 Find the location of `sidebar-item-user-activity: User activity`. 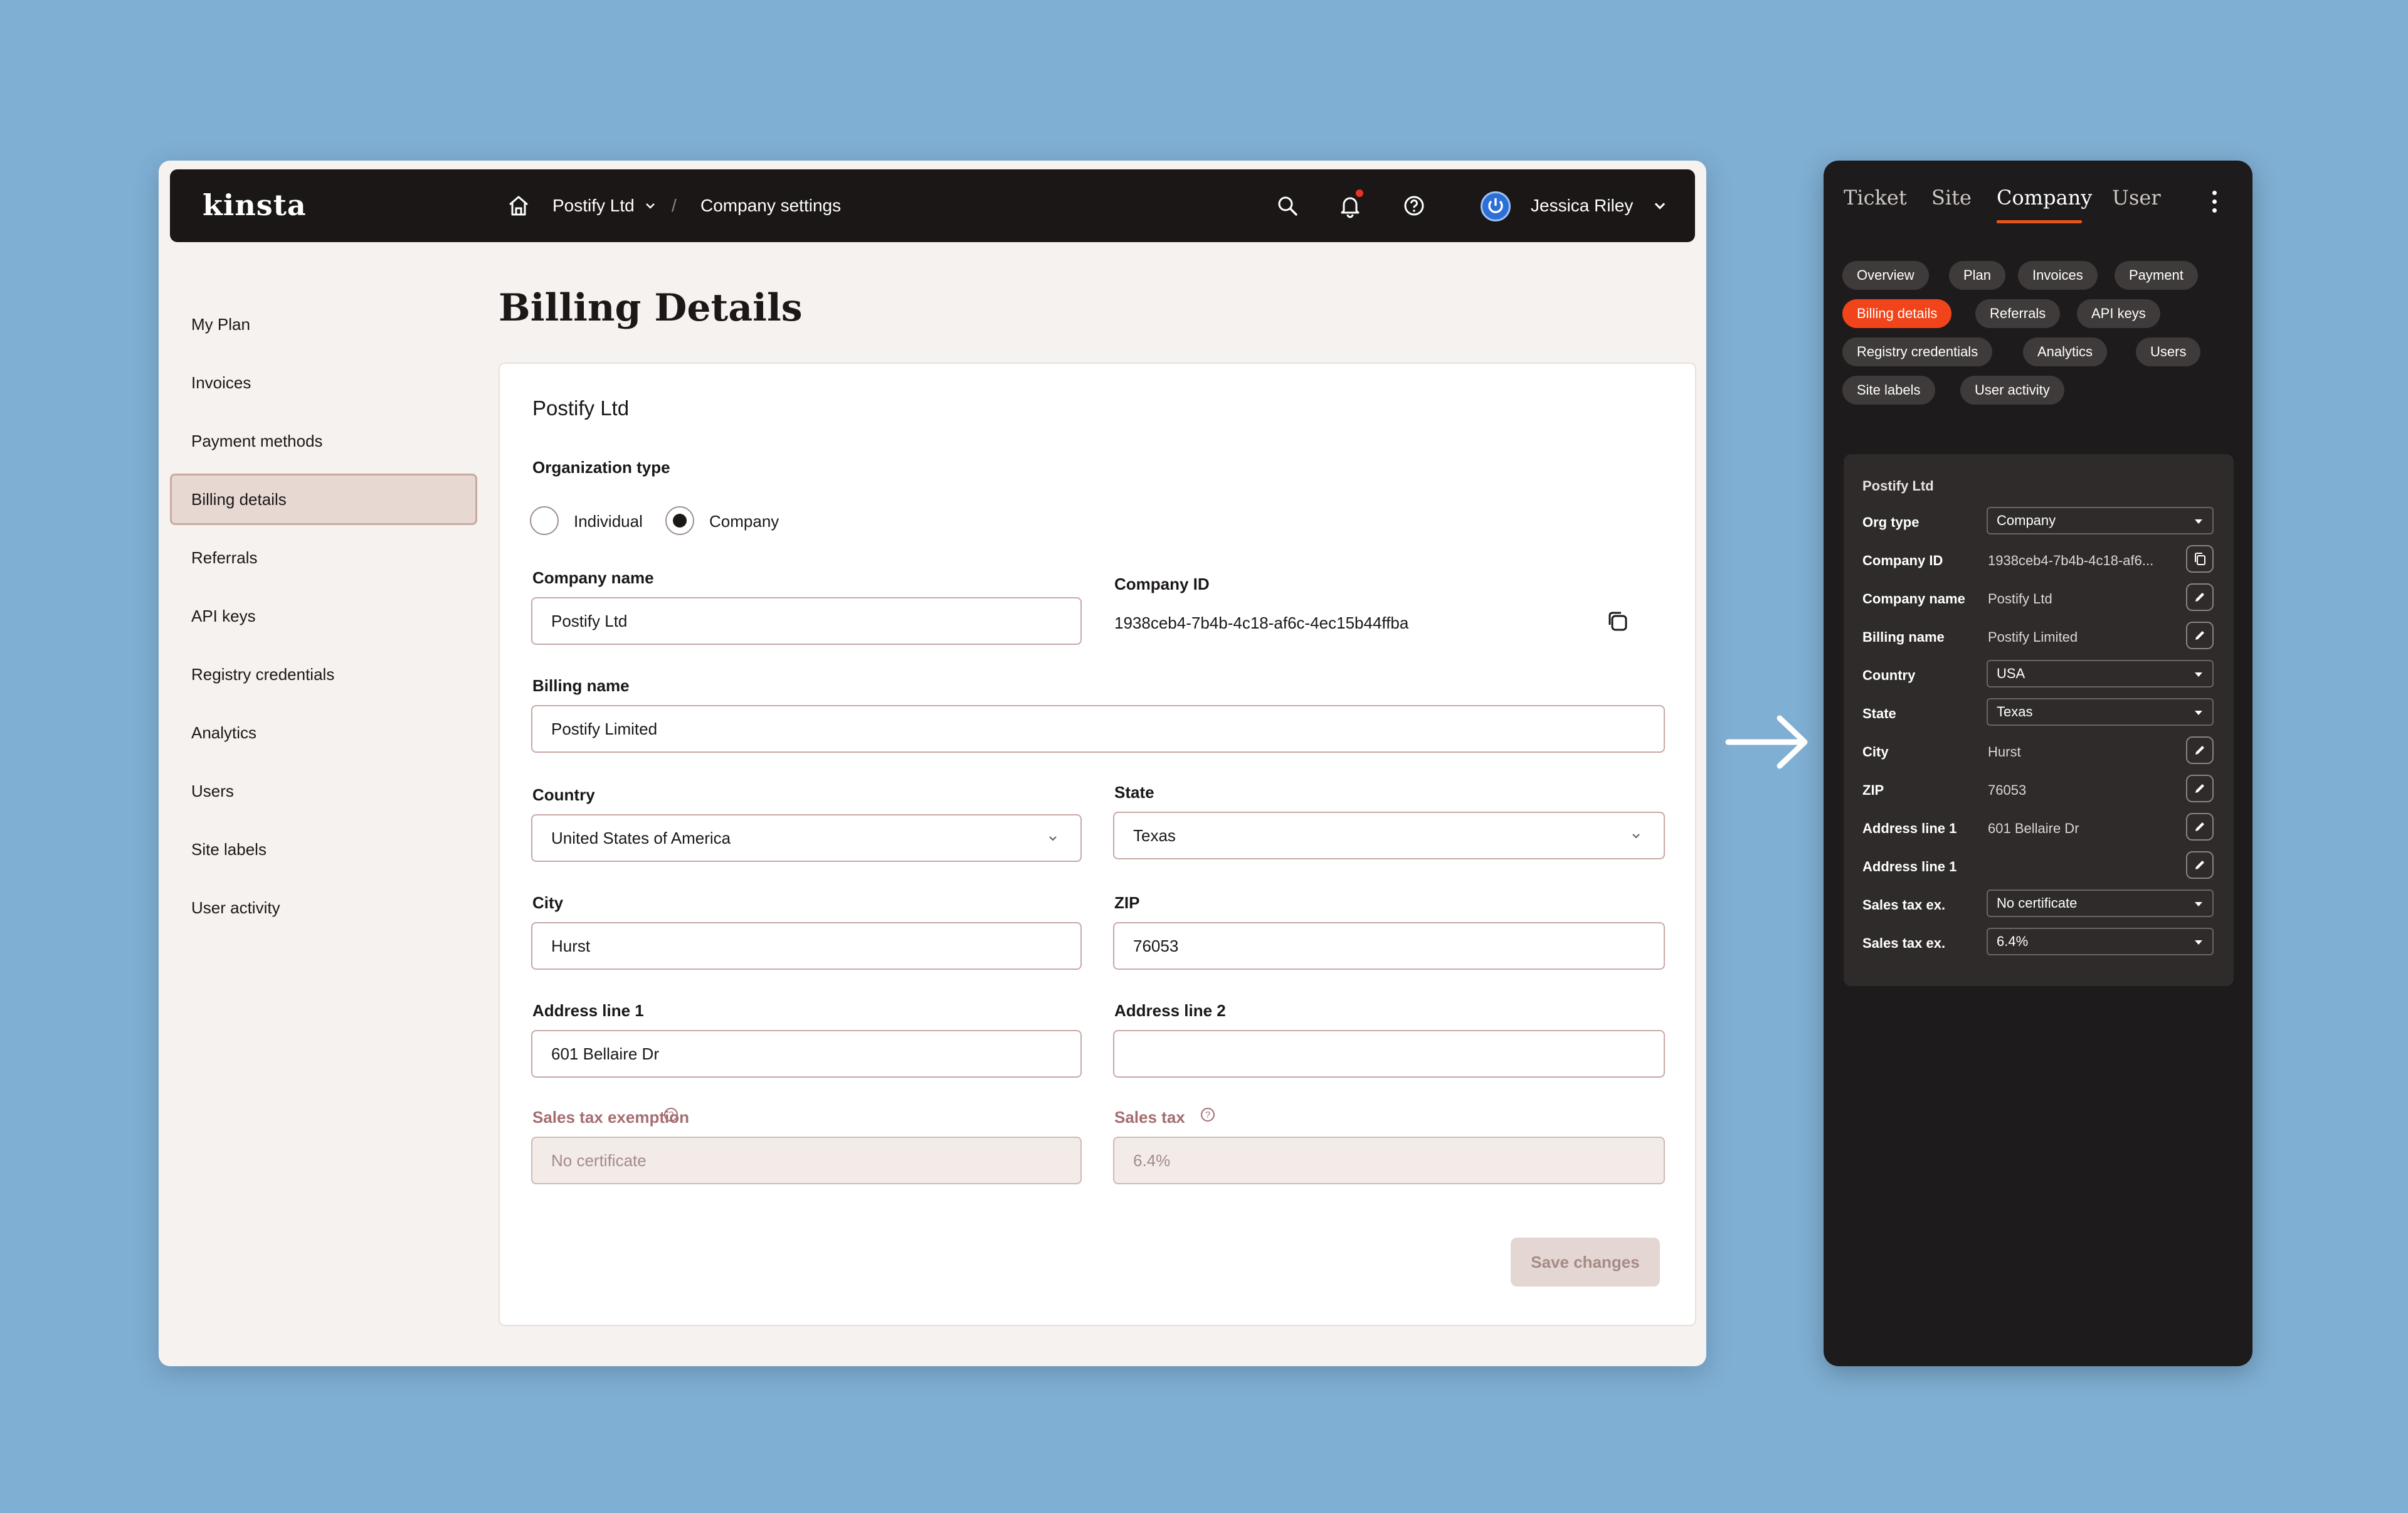

sidebar-item-user-activity: User activity is located at coordinates (323, 907).